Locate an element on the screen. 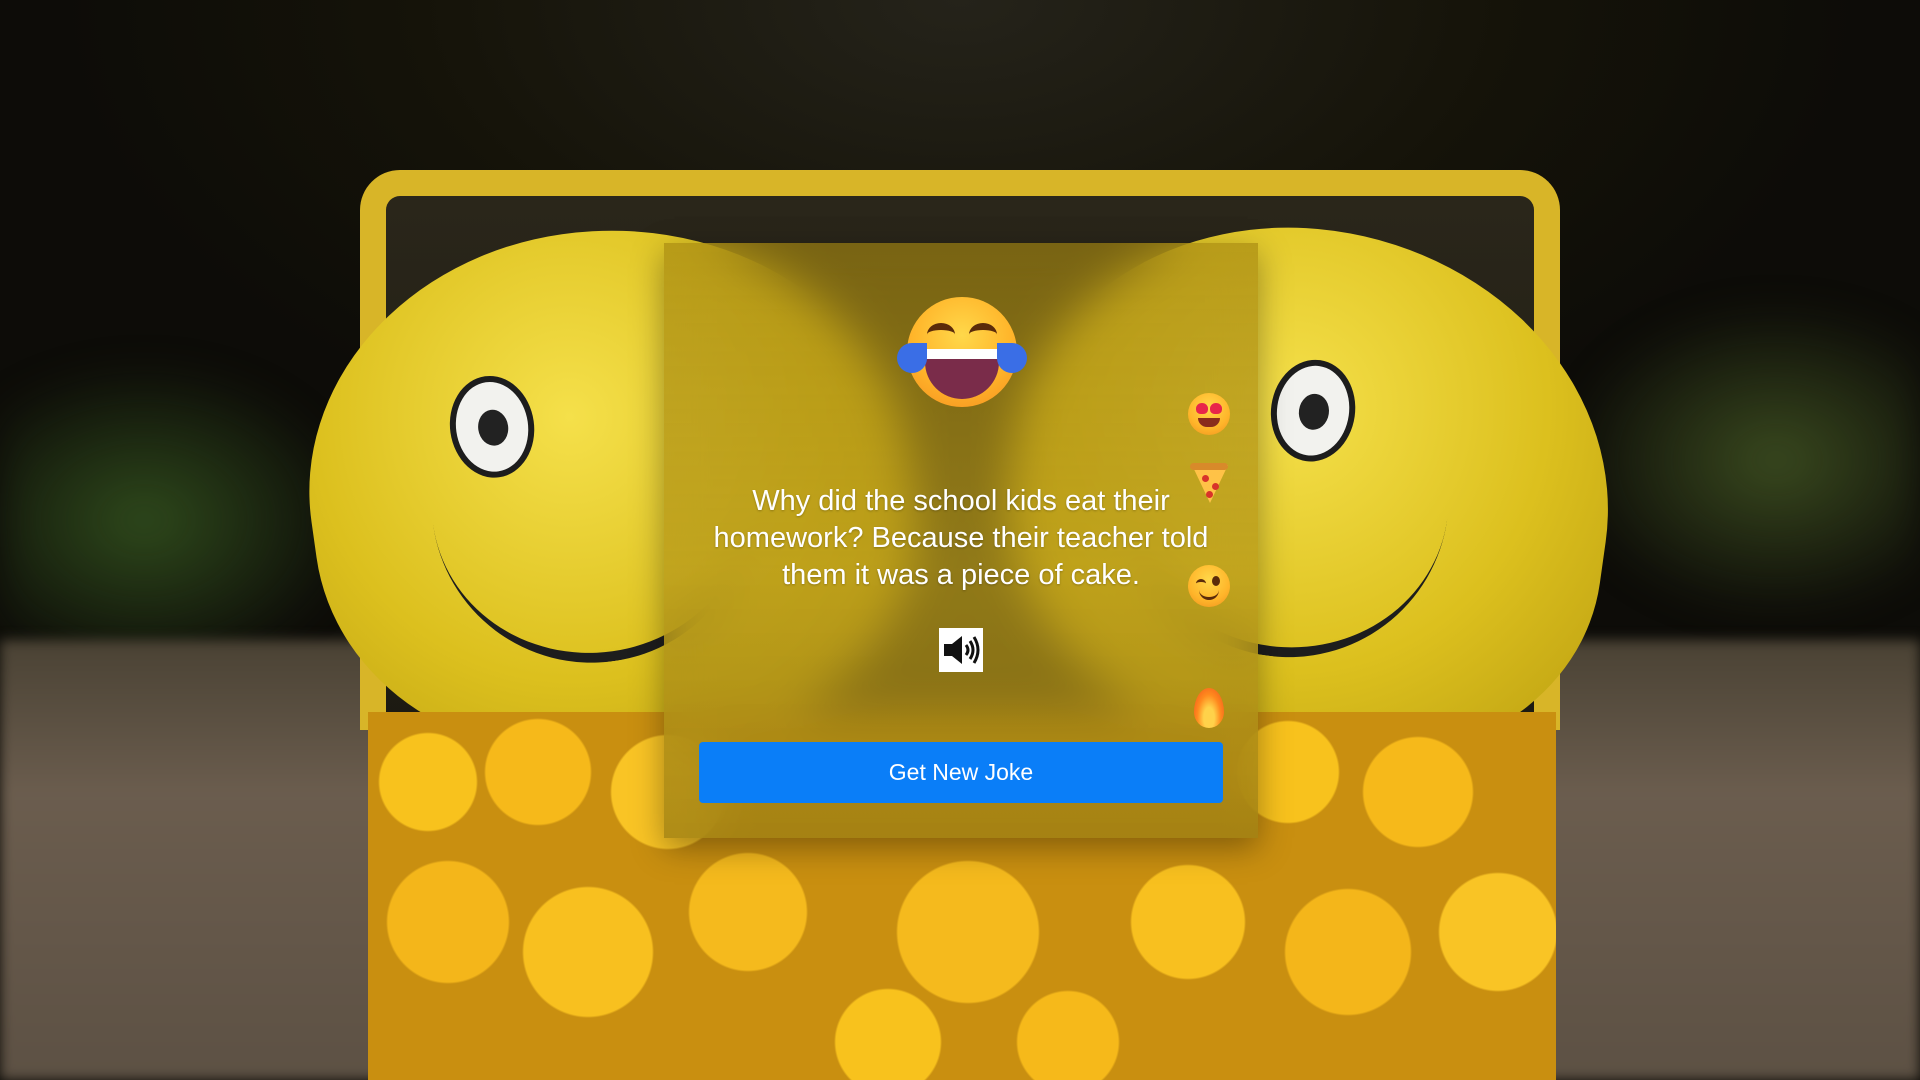 This screenshot has height=1080, width=1920. heart-eyes-emoji-icon is located at coordinates (1209, 414).